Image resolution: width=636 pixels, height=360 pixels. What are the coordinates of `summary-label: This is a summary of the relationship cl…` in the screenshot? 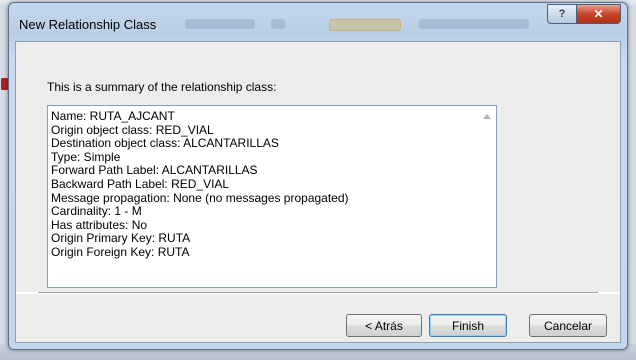 It's located at (162, 87).